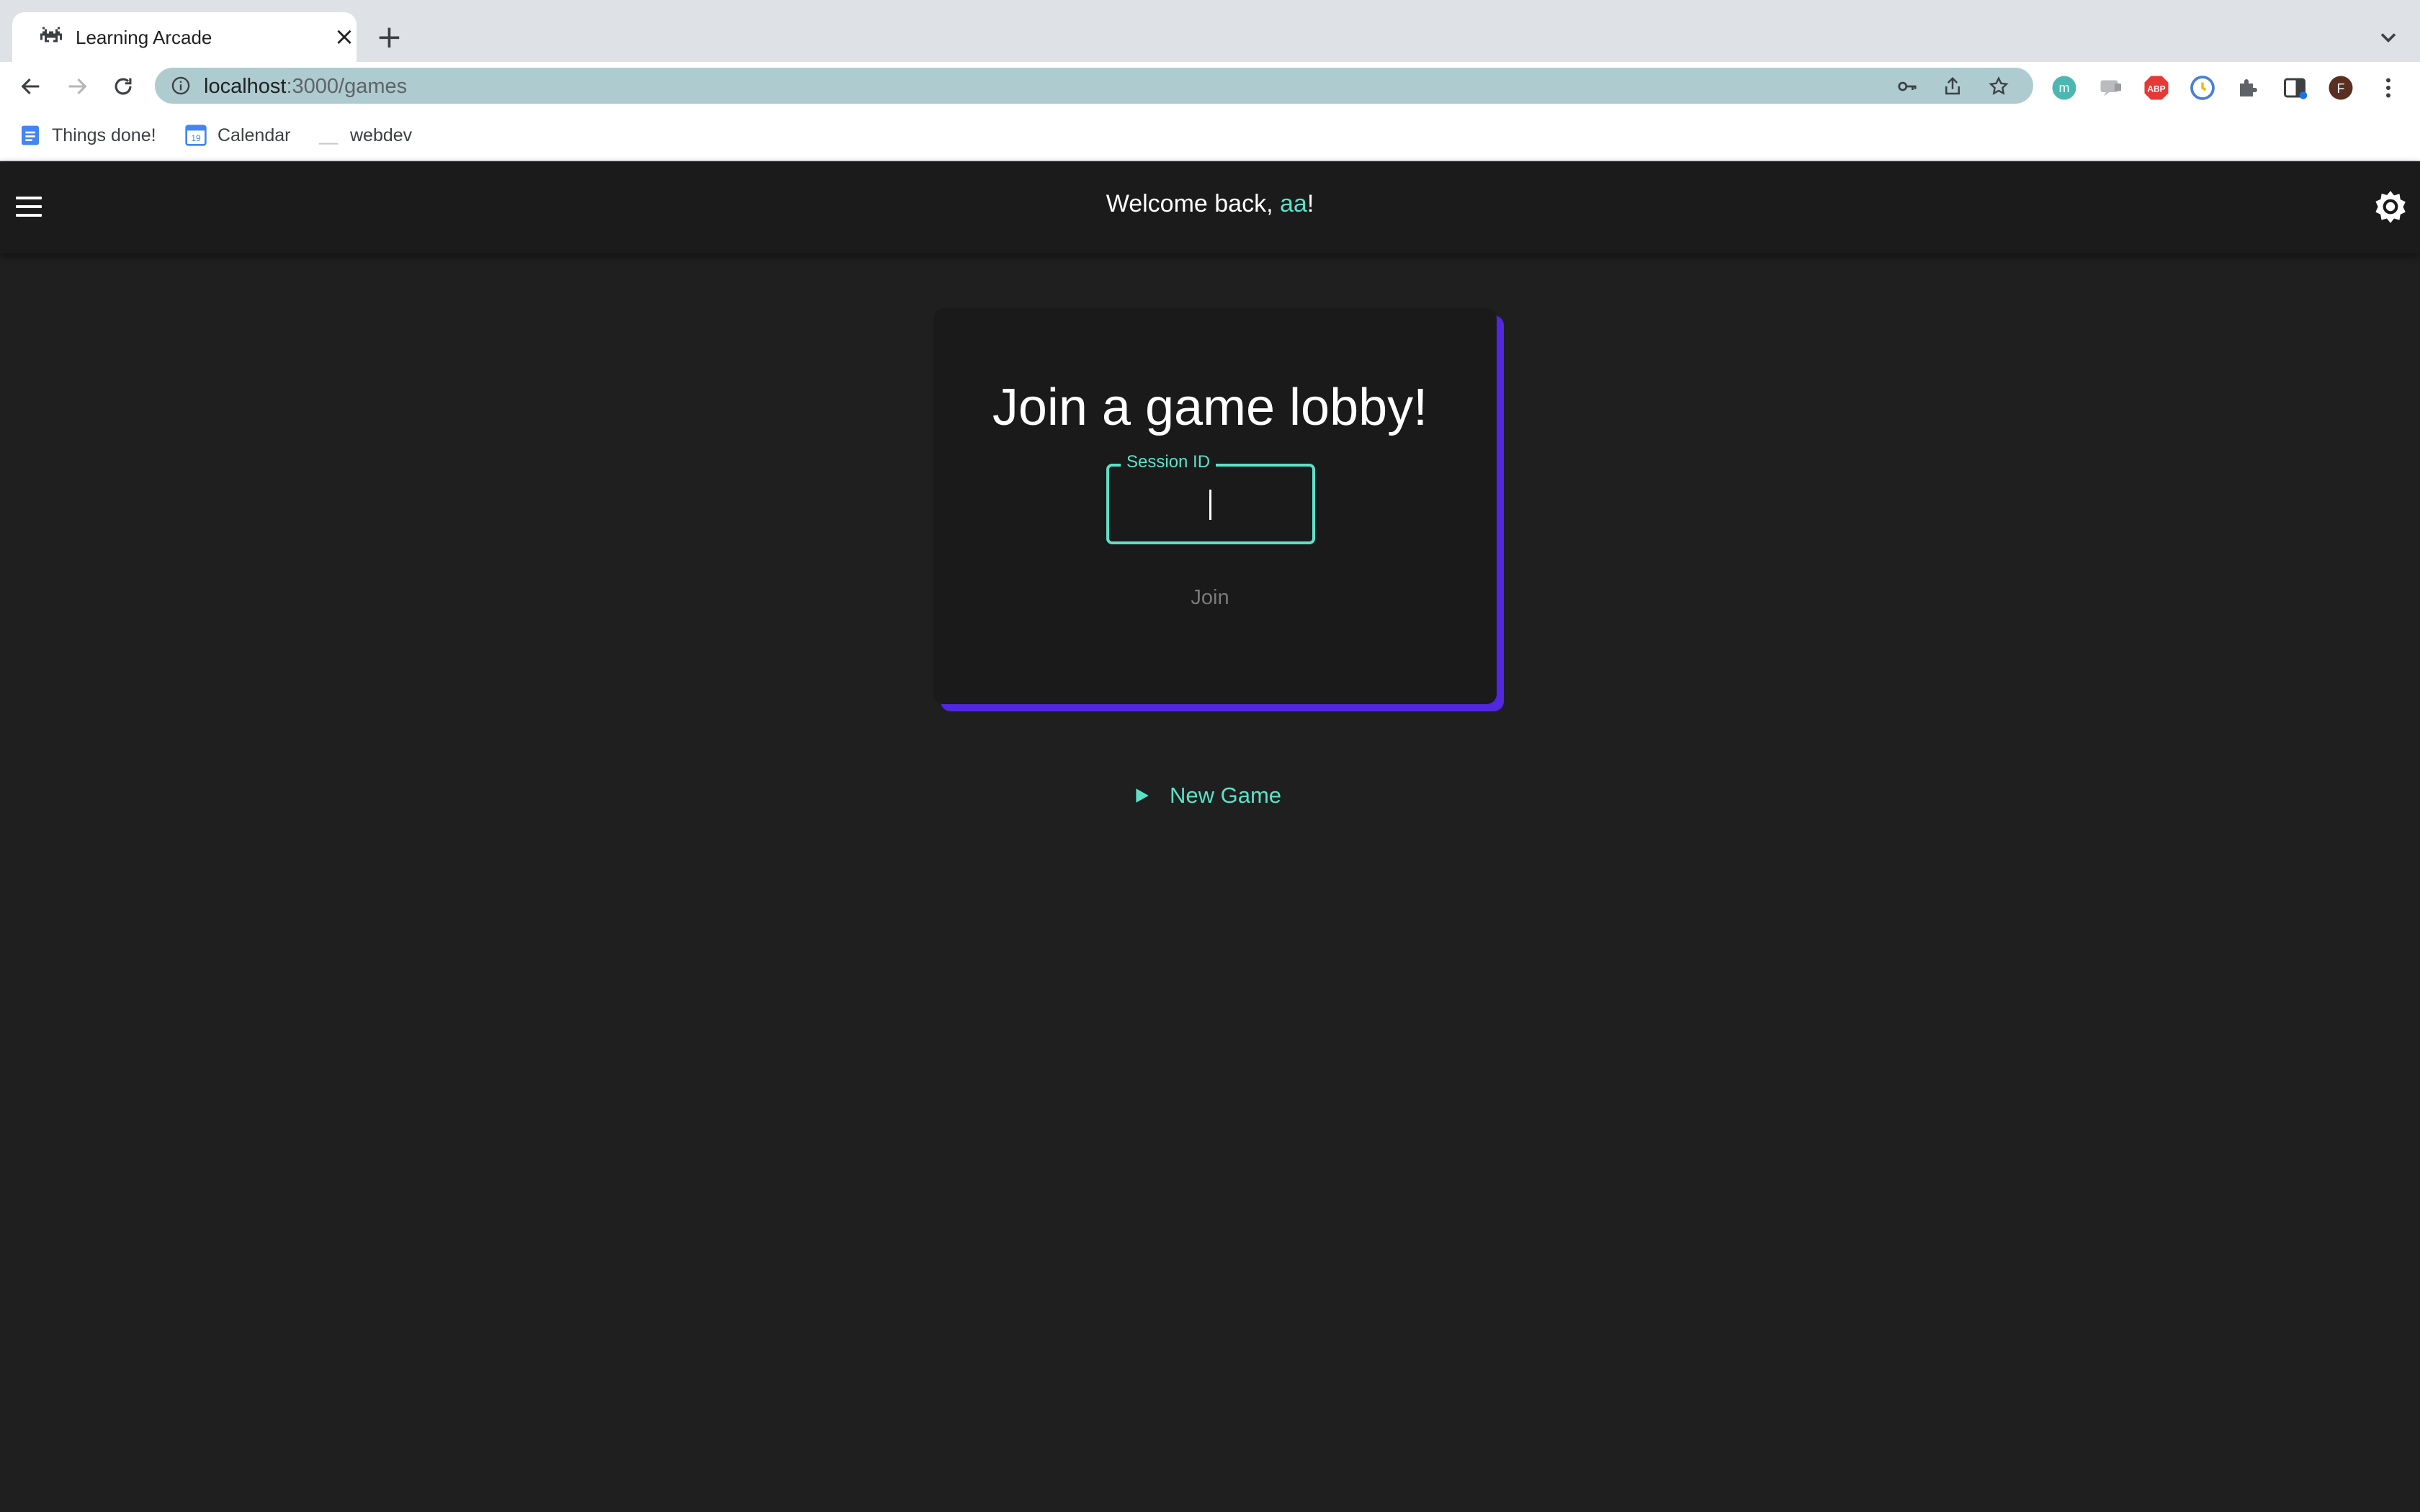  What do you see at coordinates (381, 135) in the screenshot?
I see `bookmark-label: webdev` at bounding box center [381, 135].